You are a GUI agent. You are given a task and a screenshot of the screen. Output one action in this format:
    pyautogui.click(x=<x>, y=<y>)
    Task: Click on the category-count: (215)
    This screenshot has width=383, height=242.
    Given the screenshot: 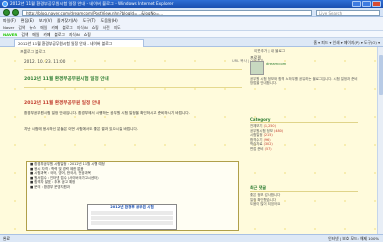 What is the action you would take?
    pyautogui.click(x=268, y=135)
    